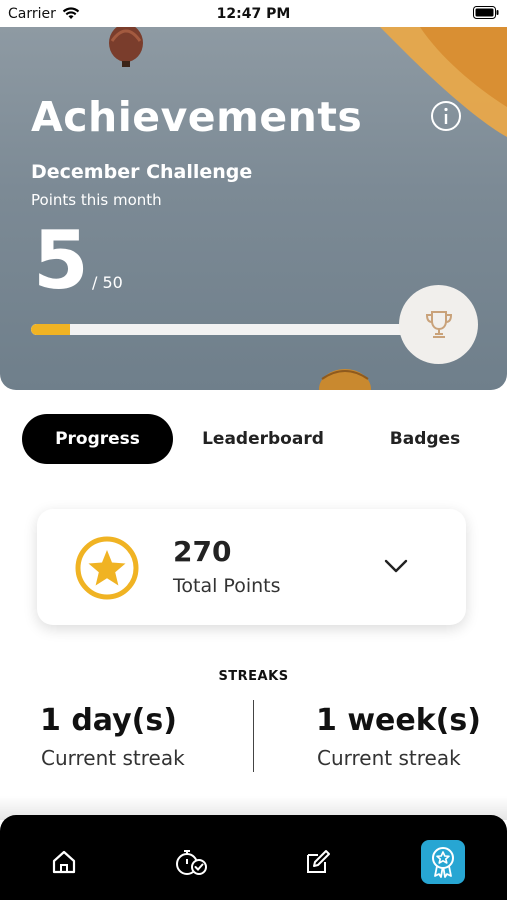 The image size is (507, 900). I want to click on total-points-value: 270, so click(202, 551).